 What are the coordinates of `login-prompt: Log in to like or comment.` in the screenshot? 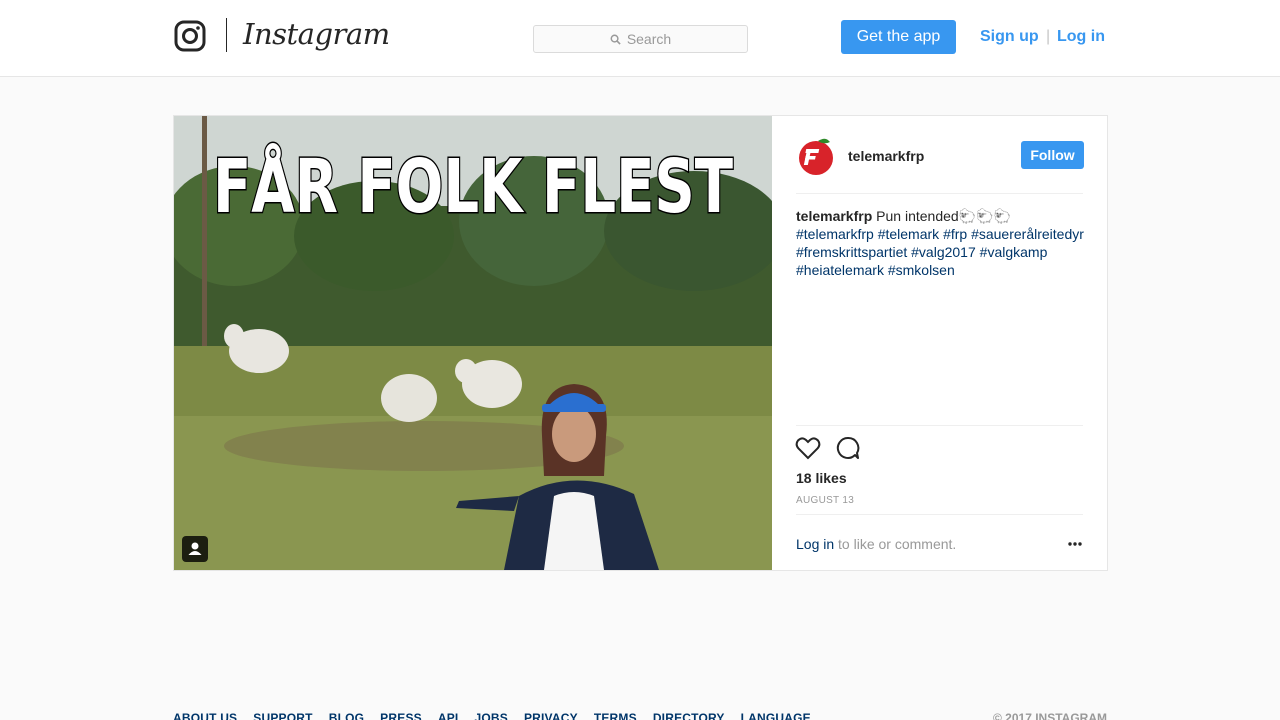 It's located at (876, 544).